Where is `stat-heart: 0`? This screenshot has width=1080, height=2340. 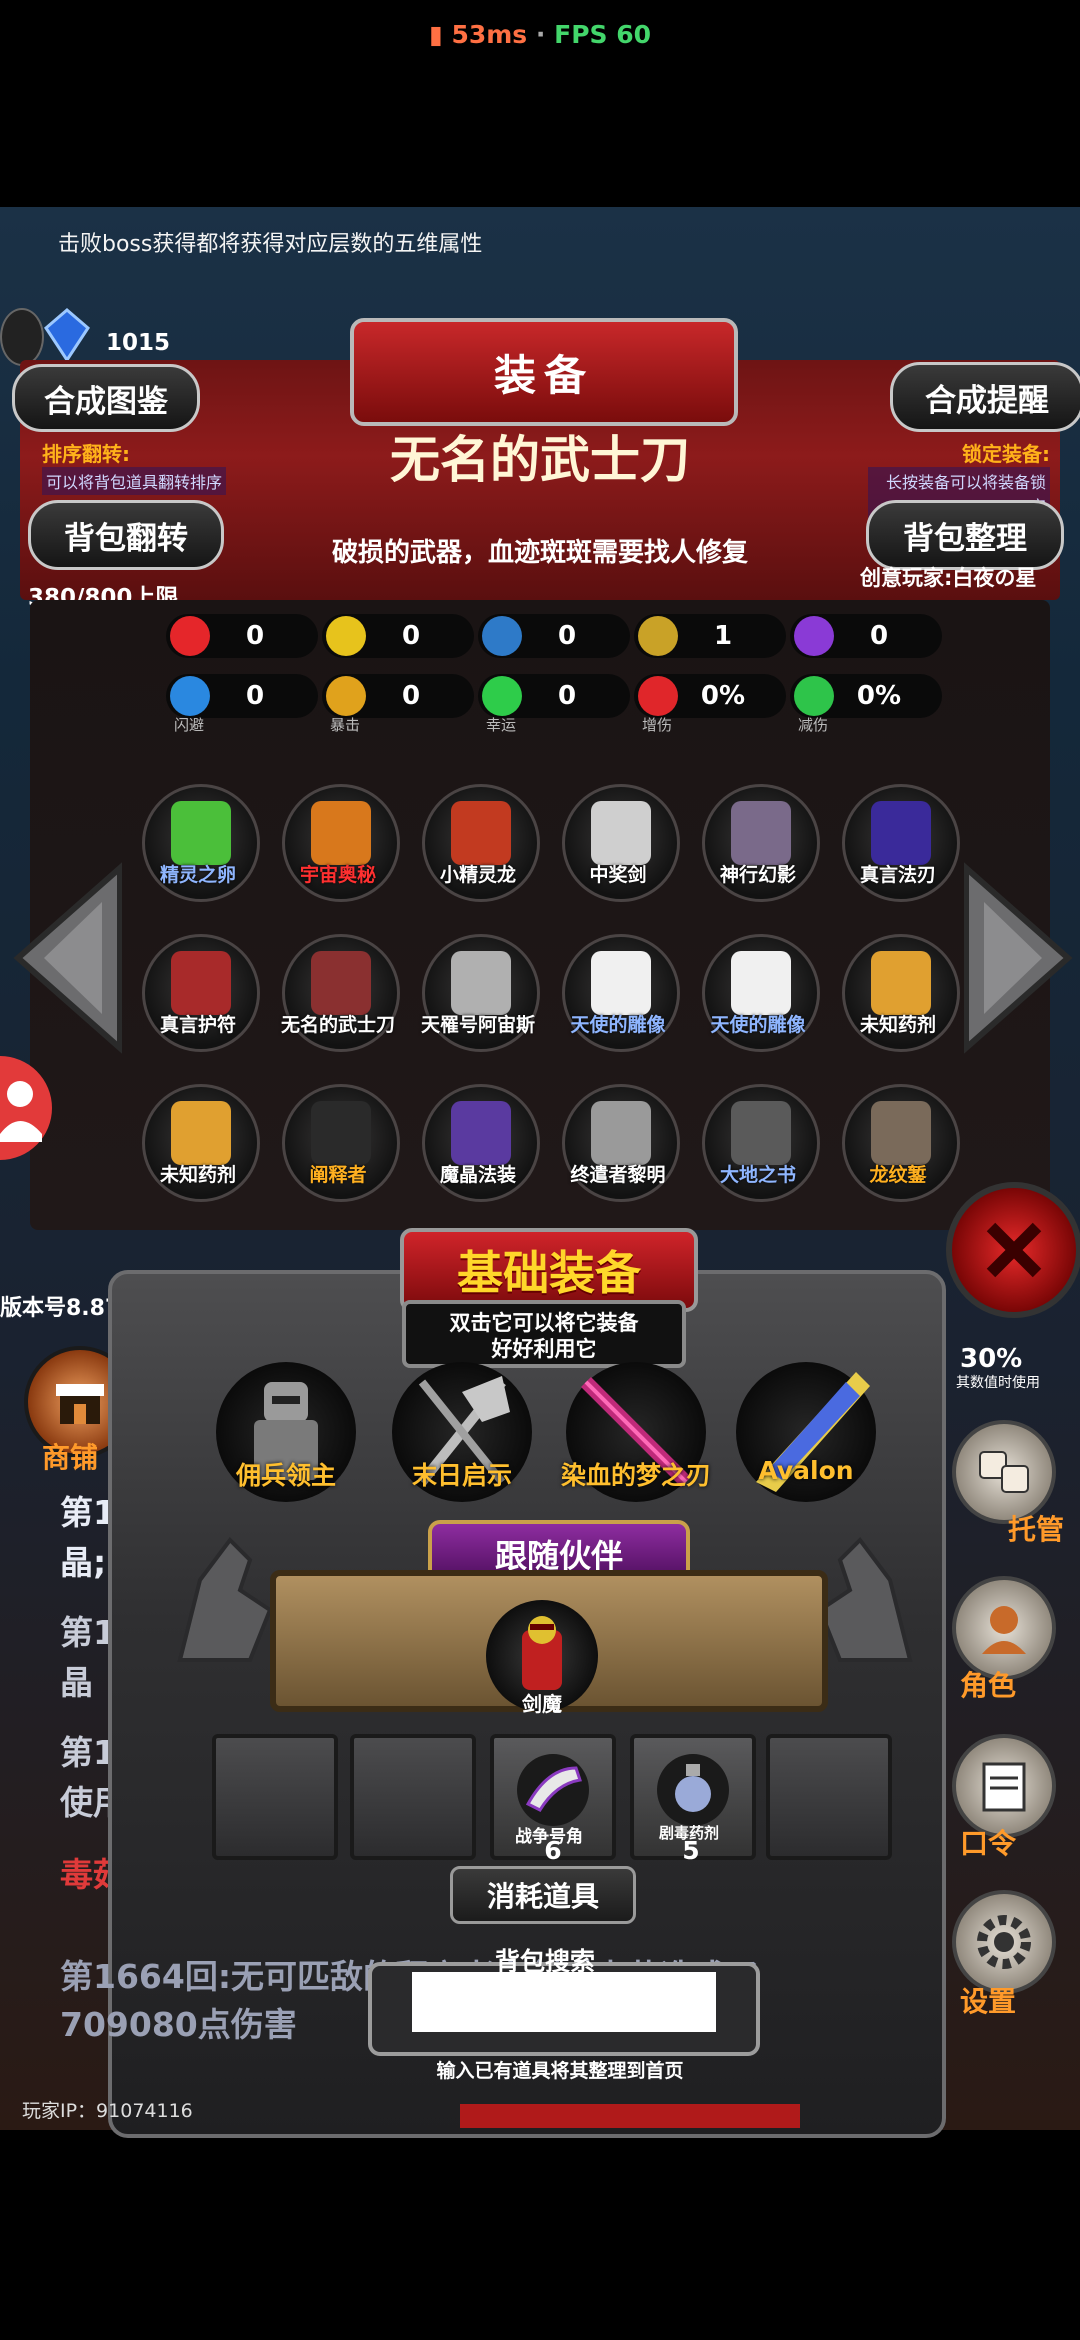
stat-heart: 0 is located at coordinates (242, 636).